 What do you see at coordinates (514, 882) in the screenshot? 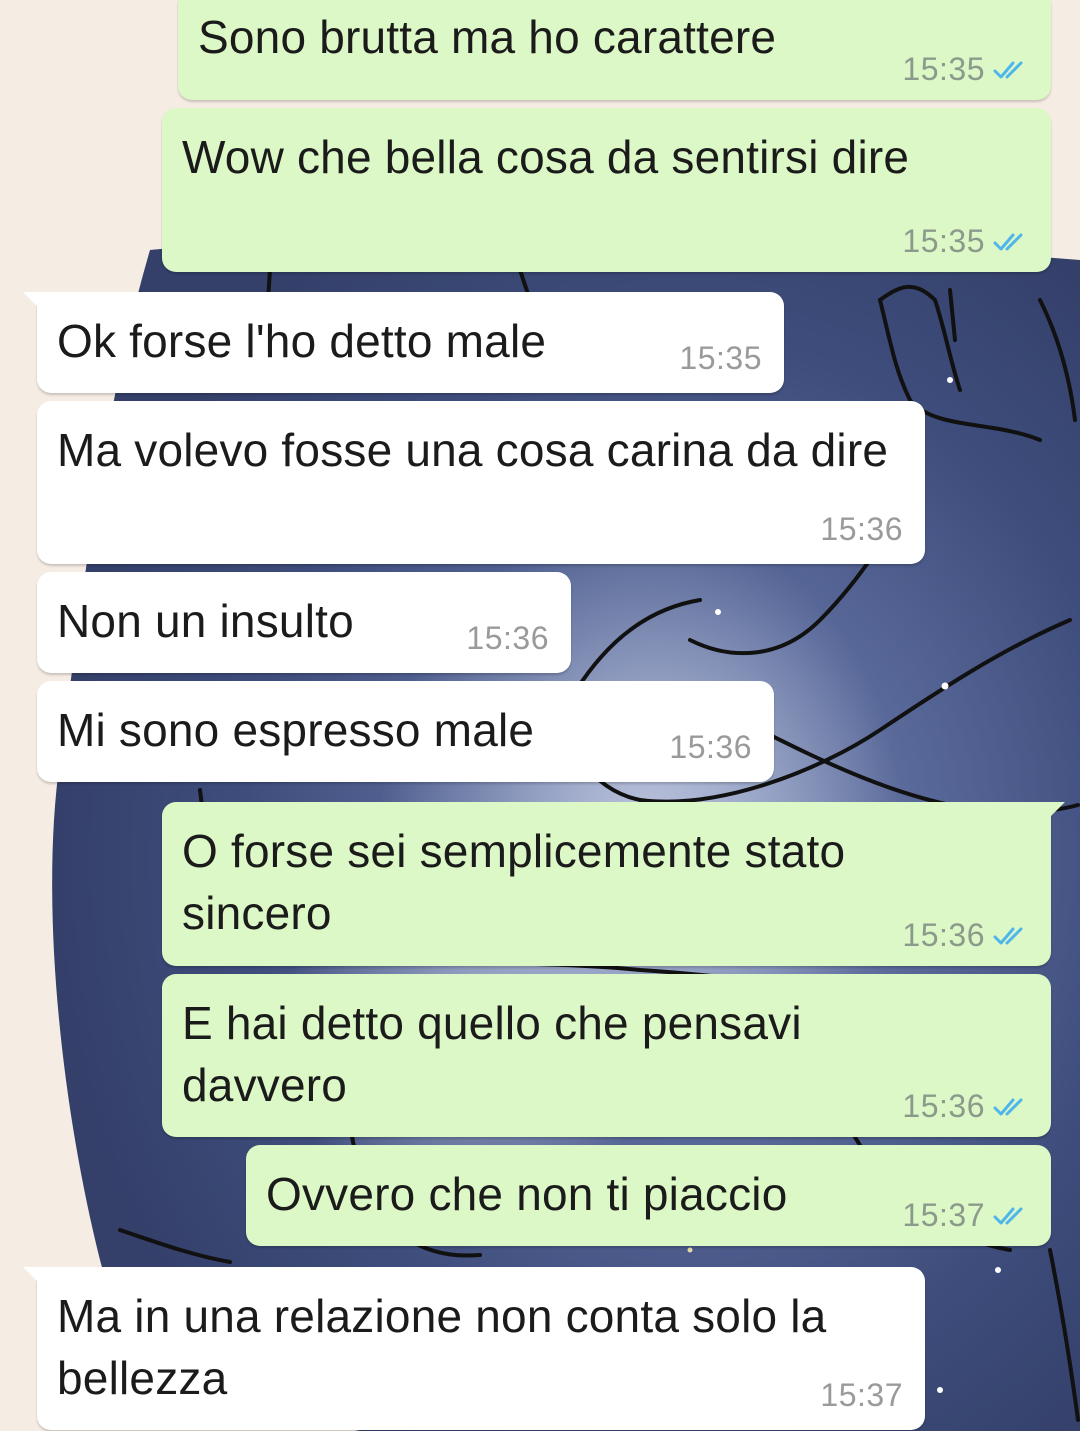
I see `message-text: O forse sei semplicemente stato sincero` at bounding box center [514, 882].